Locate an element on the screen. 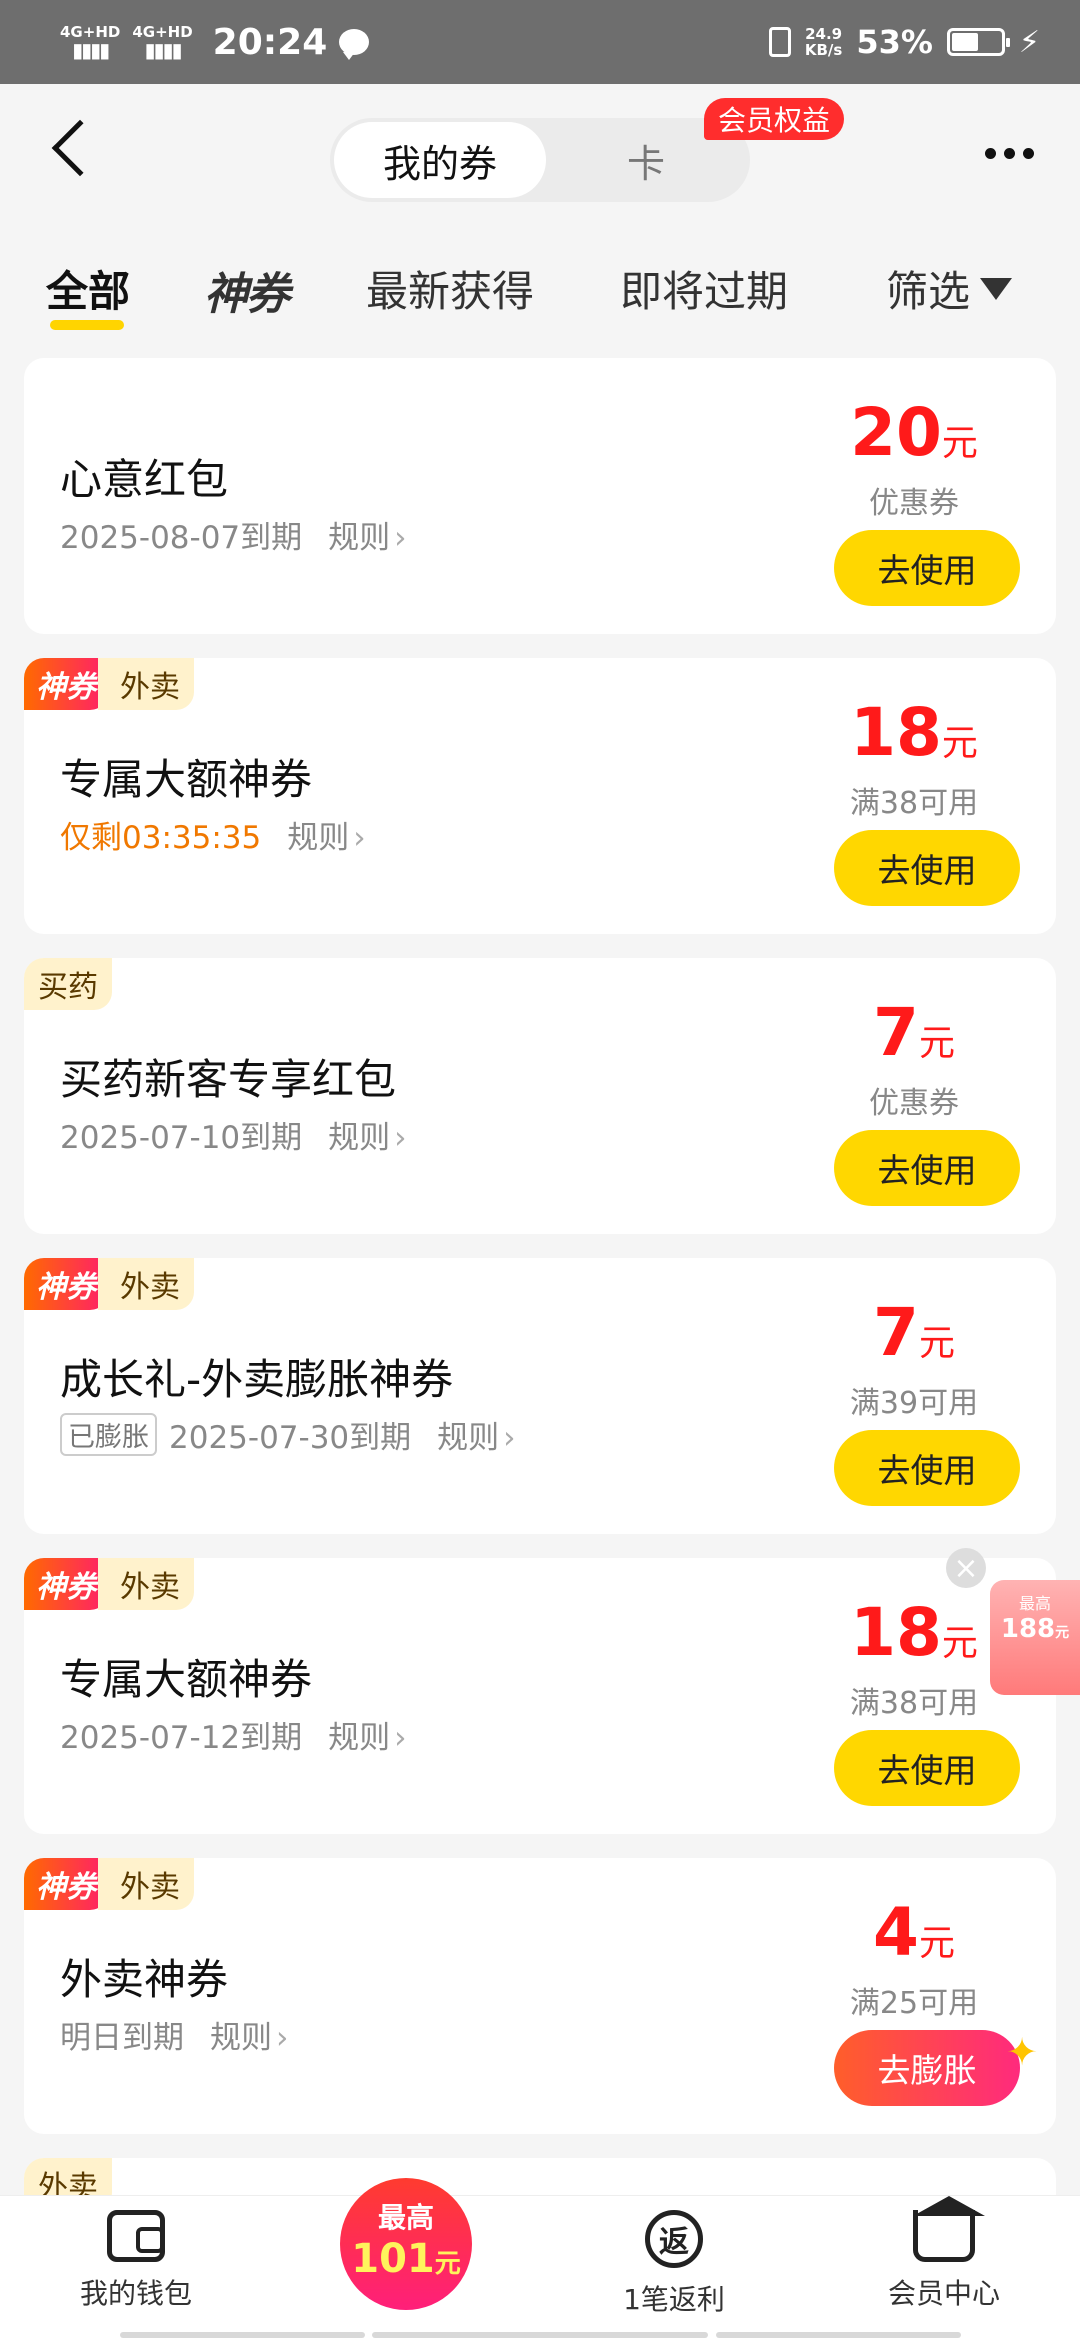 This screenshot has width=1080, height=2340. coupon-expiry: 2025-07-10到期 is located at coordinates (181, 1138).